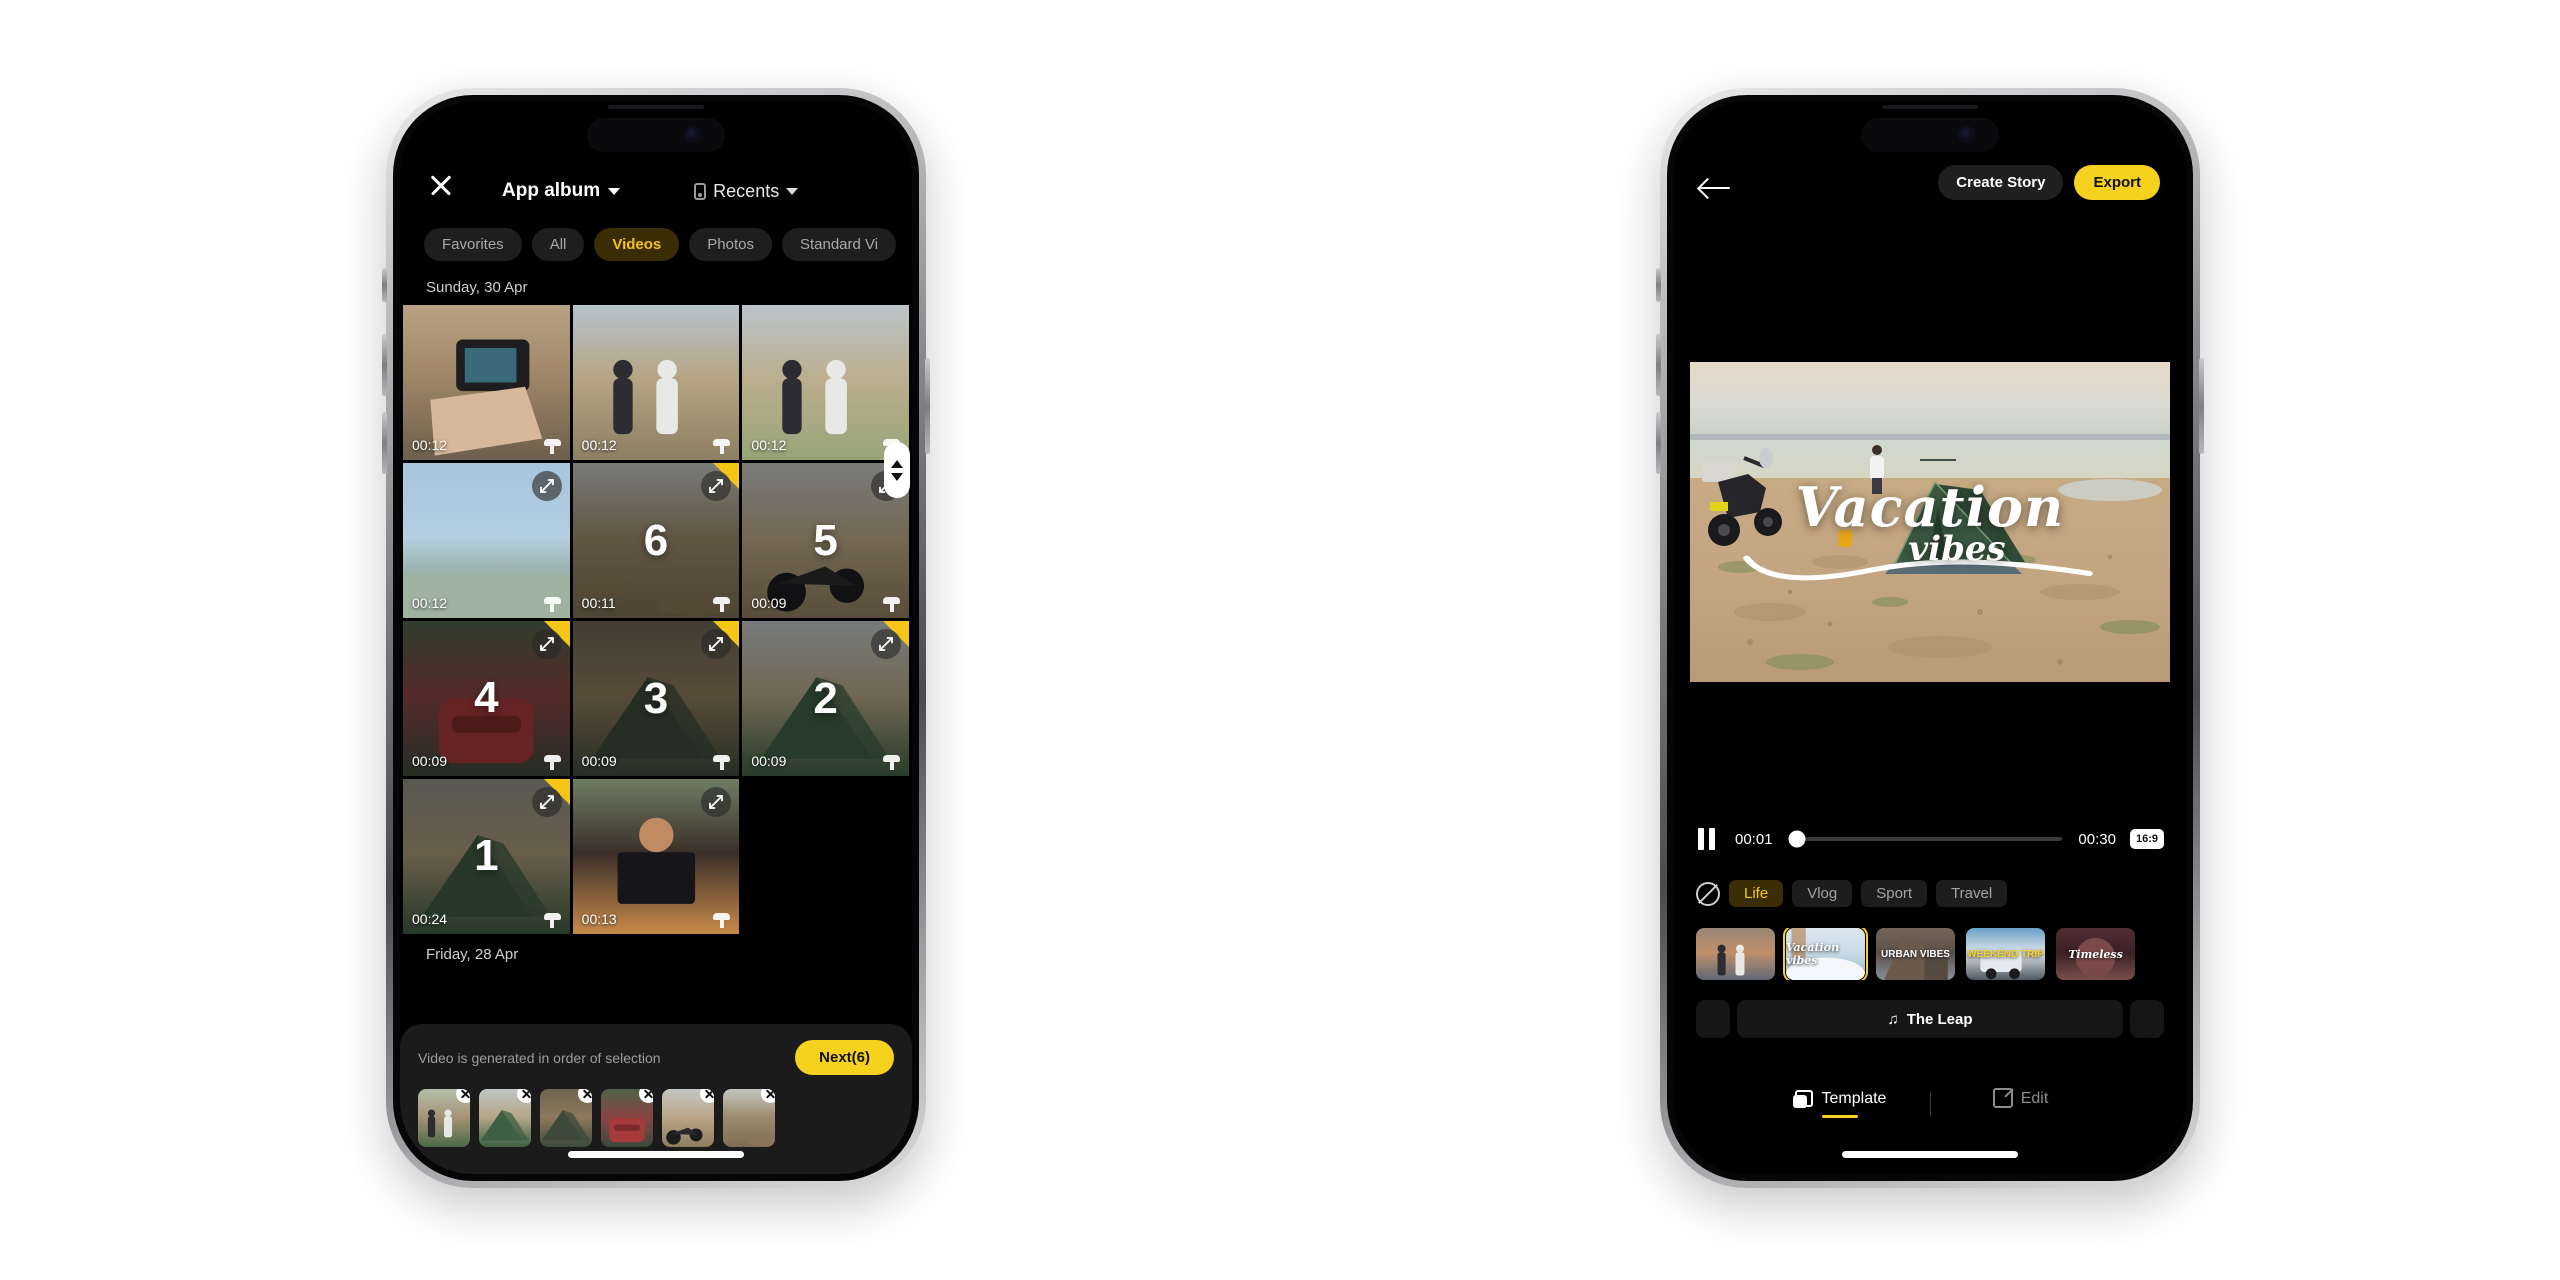 Image resolution: width=2560 pixels, height=1280 pixels. Describe the element at coordinates (1854, 1098) in the screenshot. I see `tab-template-label: Template` at that location.